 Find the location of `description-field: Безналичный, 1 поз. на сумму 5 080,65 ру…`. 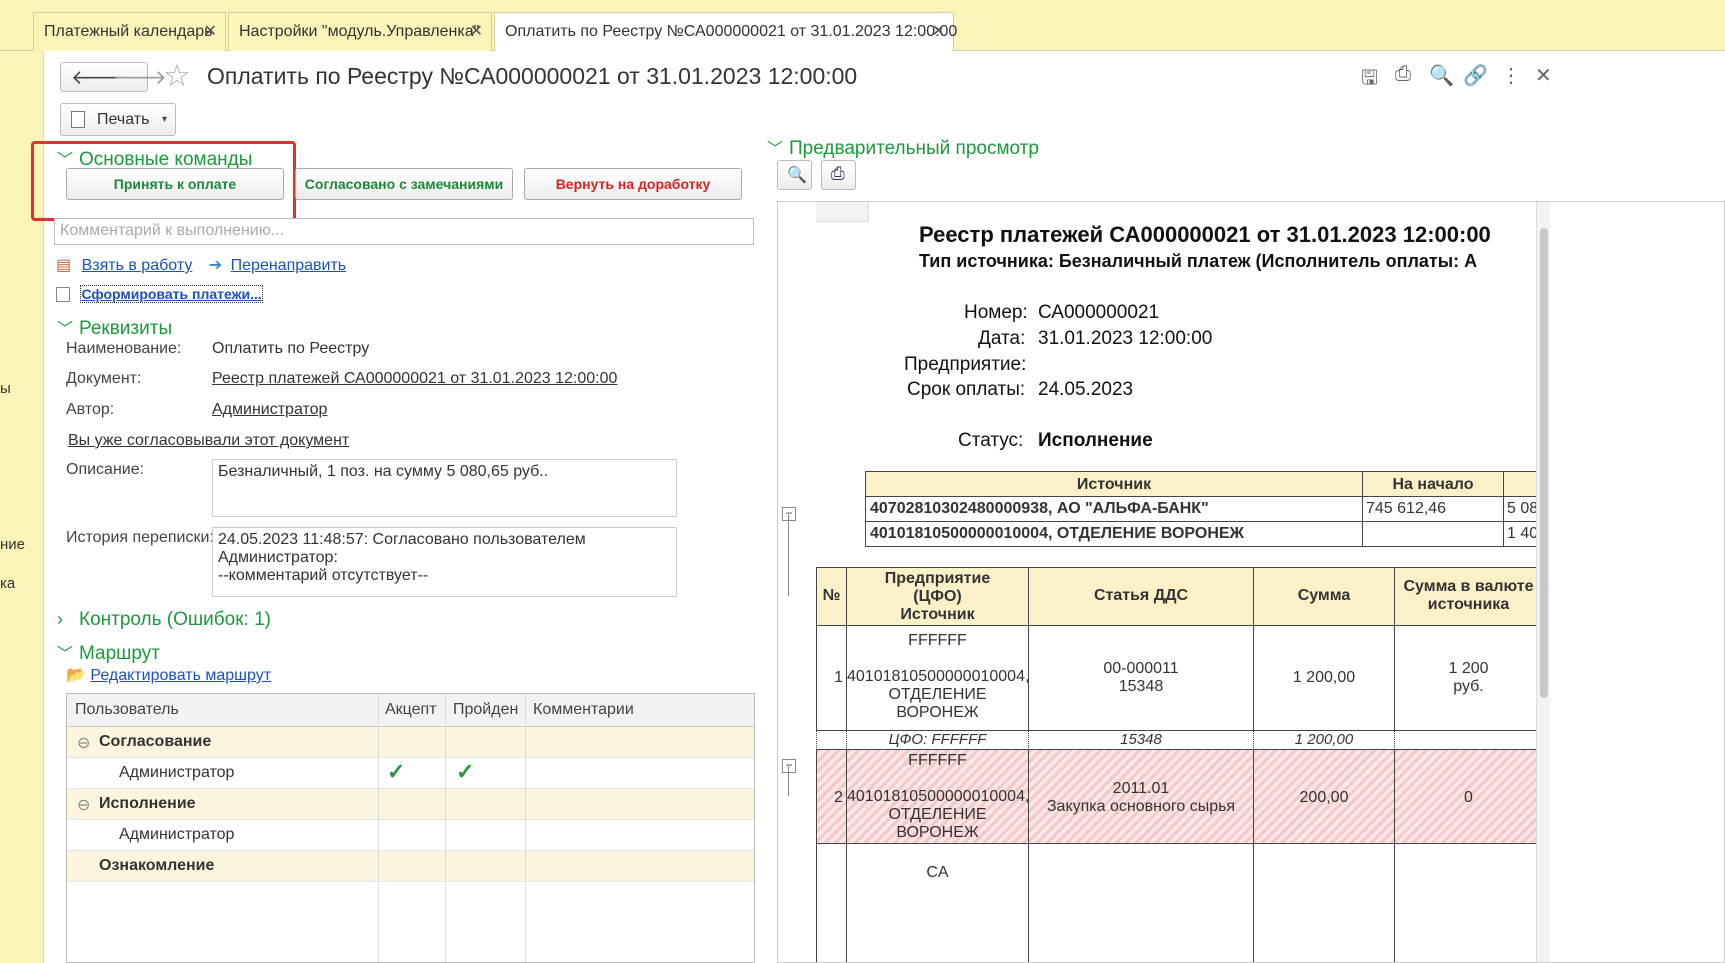

description-field: Безналичный, 1 поз. на сумму 5 080,65 ру… is located at coordinates (444, 488).